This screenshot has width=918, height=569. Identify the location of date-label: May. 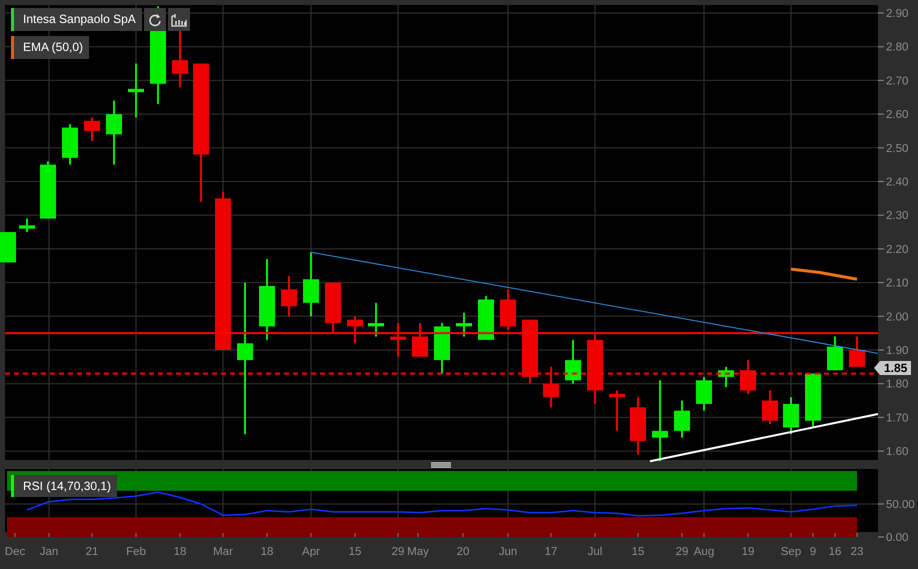
(418, 552).